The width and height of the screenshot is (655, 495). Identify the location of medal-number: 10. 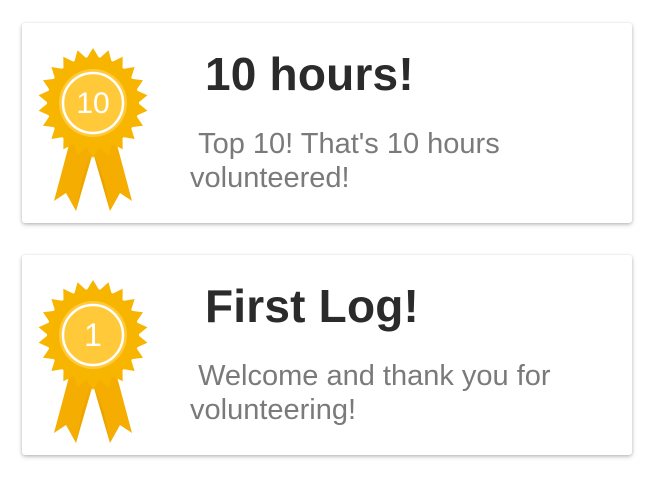
(92, 103).